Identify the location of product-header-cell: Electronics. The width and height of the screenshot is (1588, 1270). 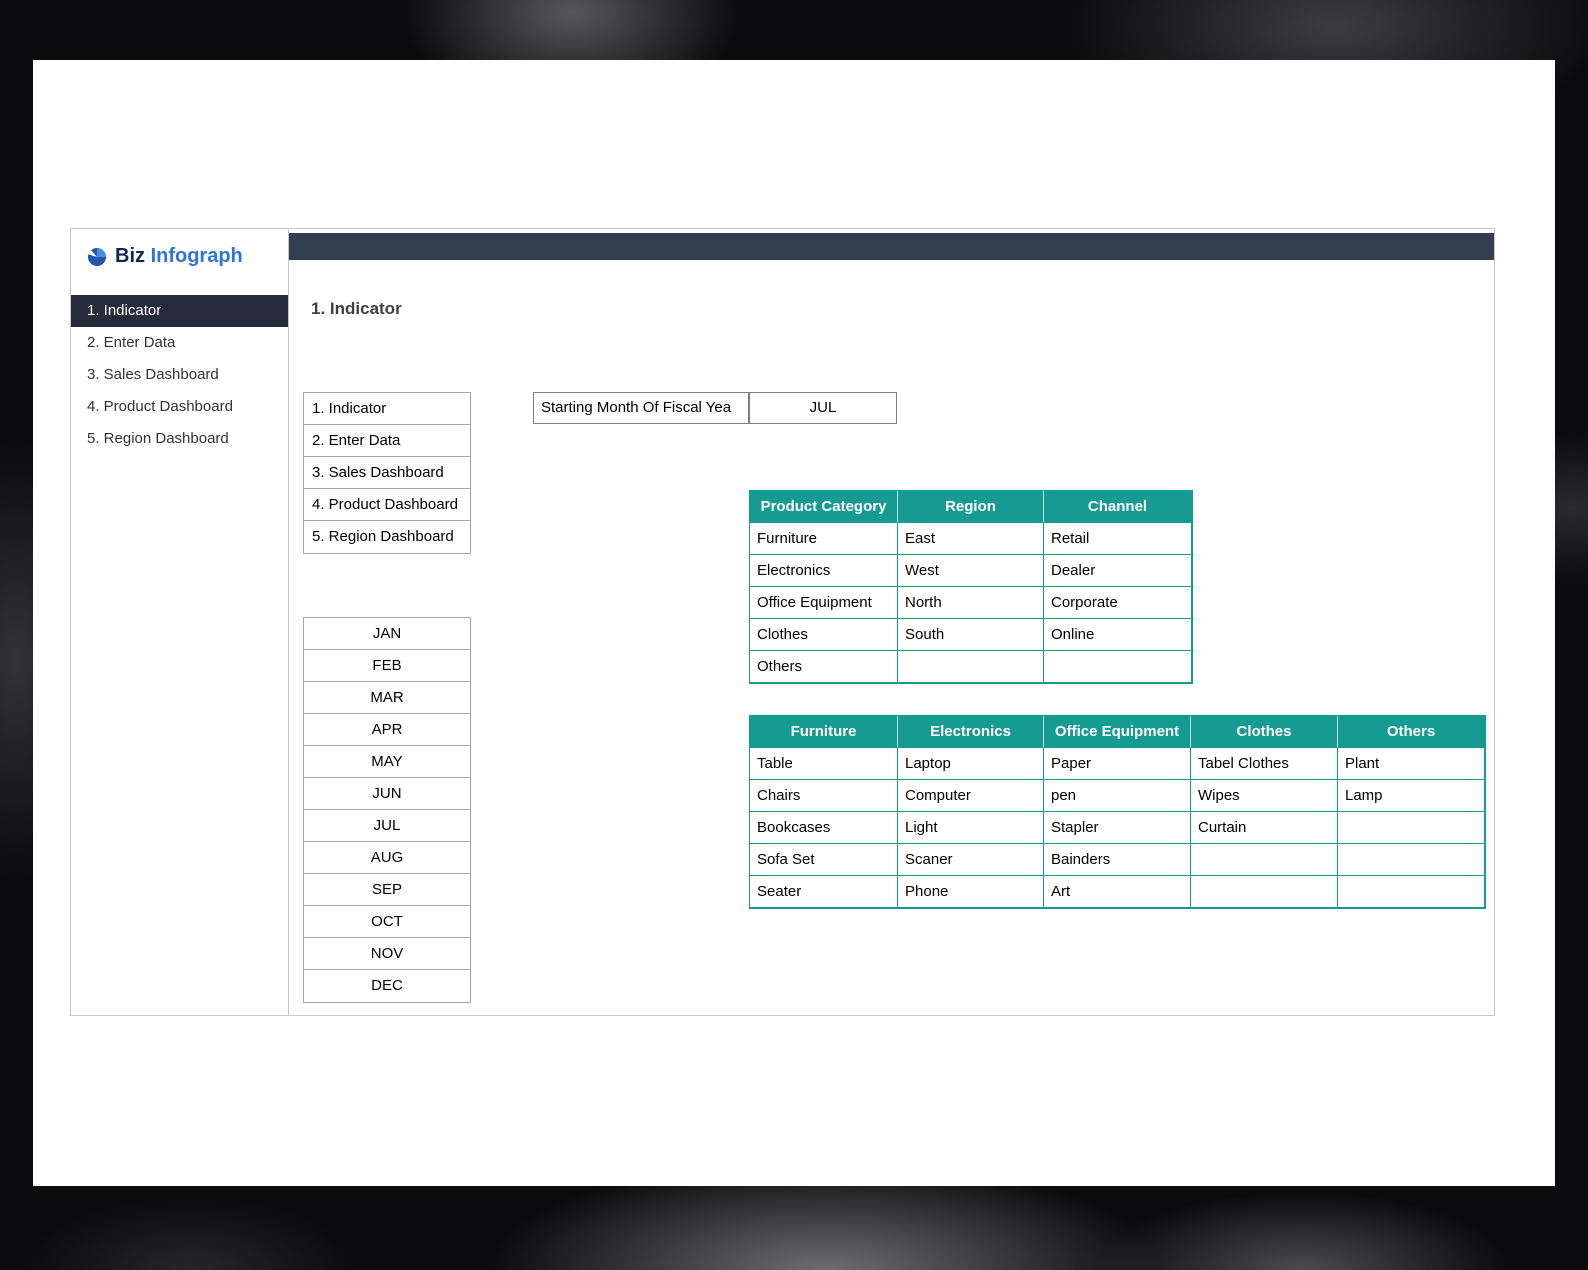
(971, 732).